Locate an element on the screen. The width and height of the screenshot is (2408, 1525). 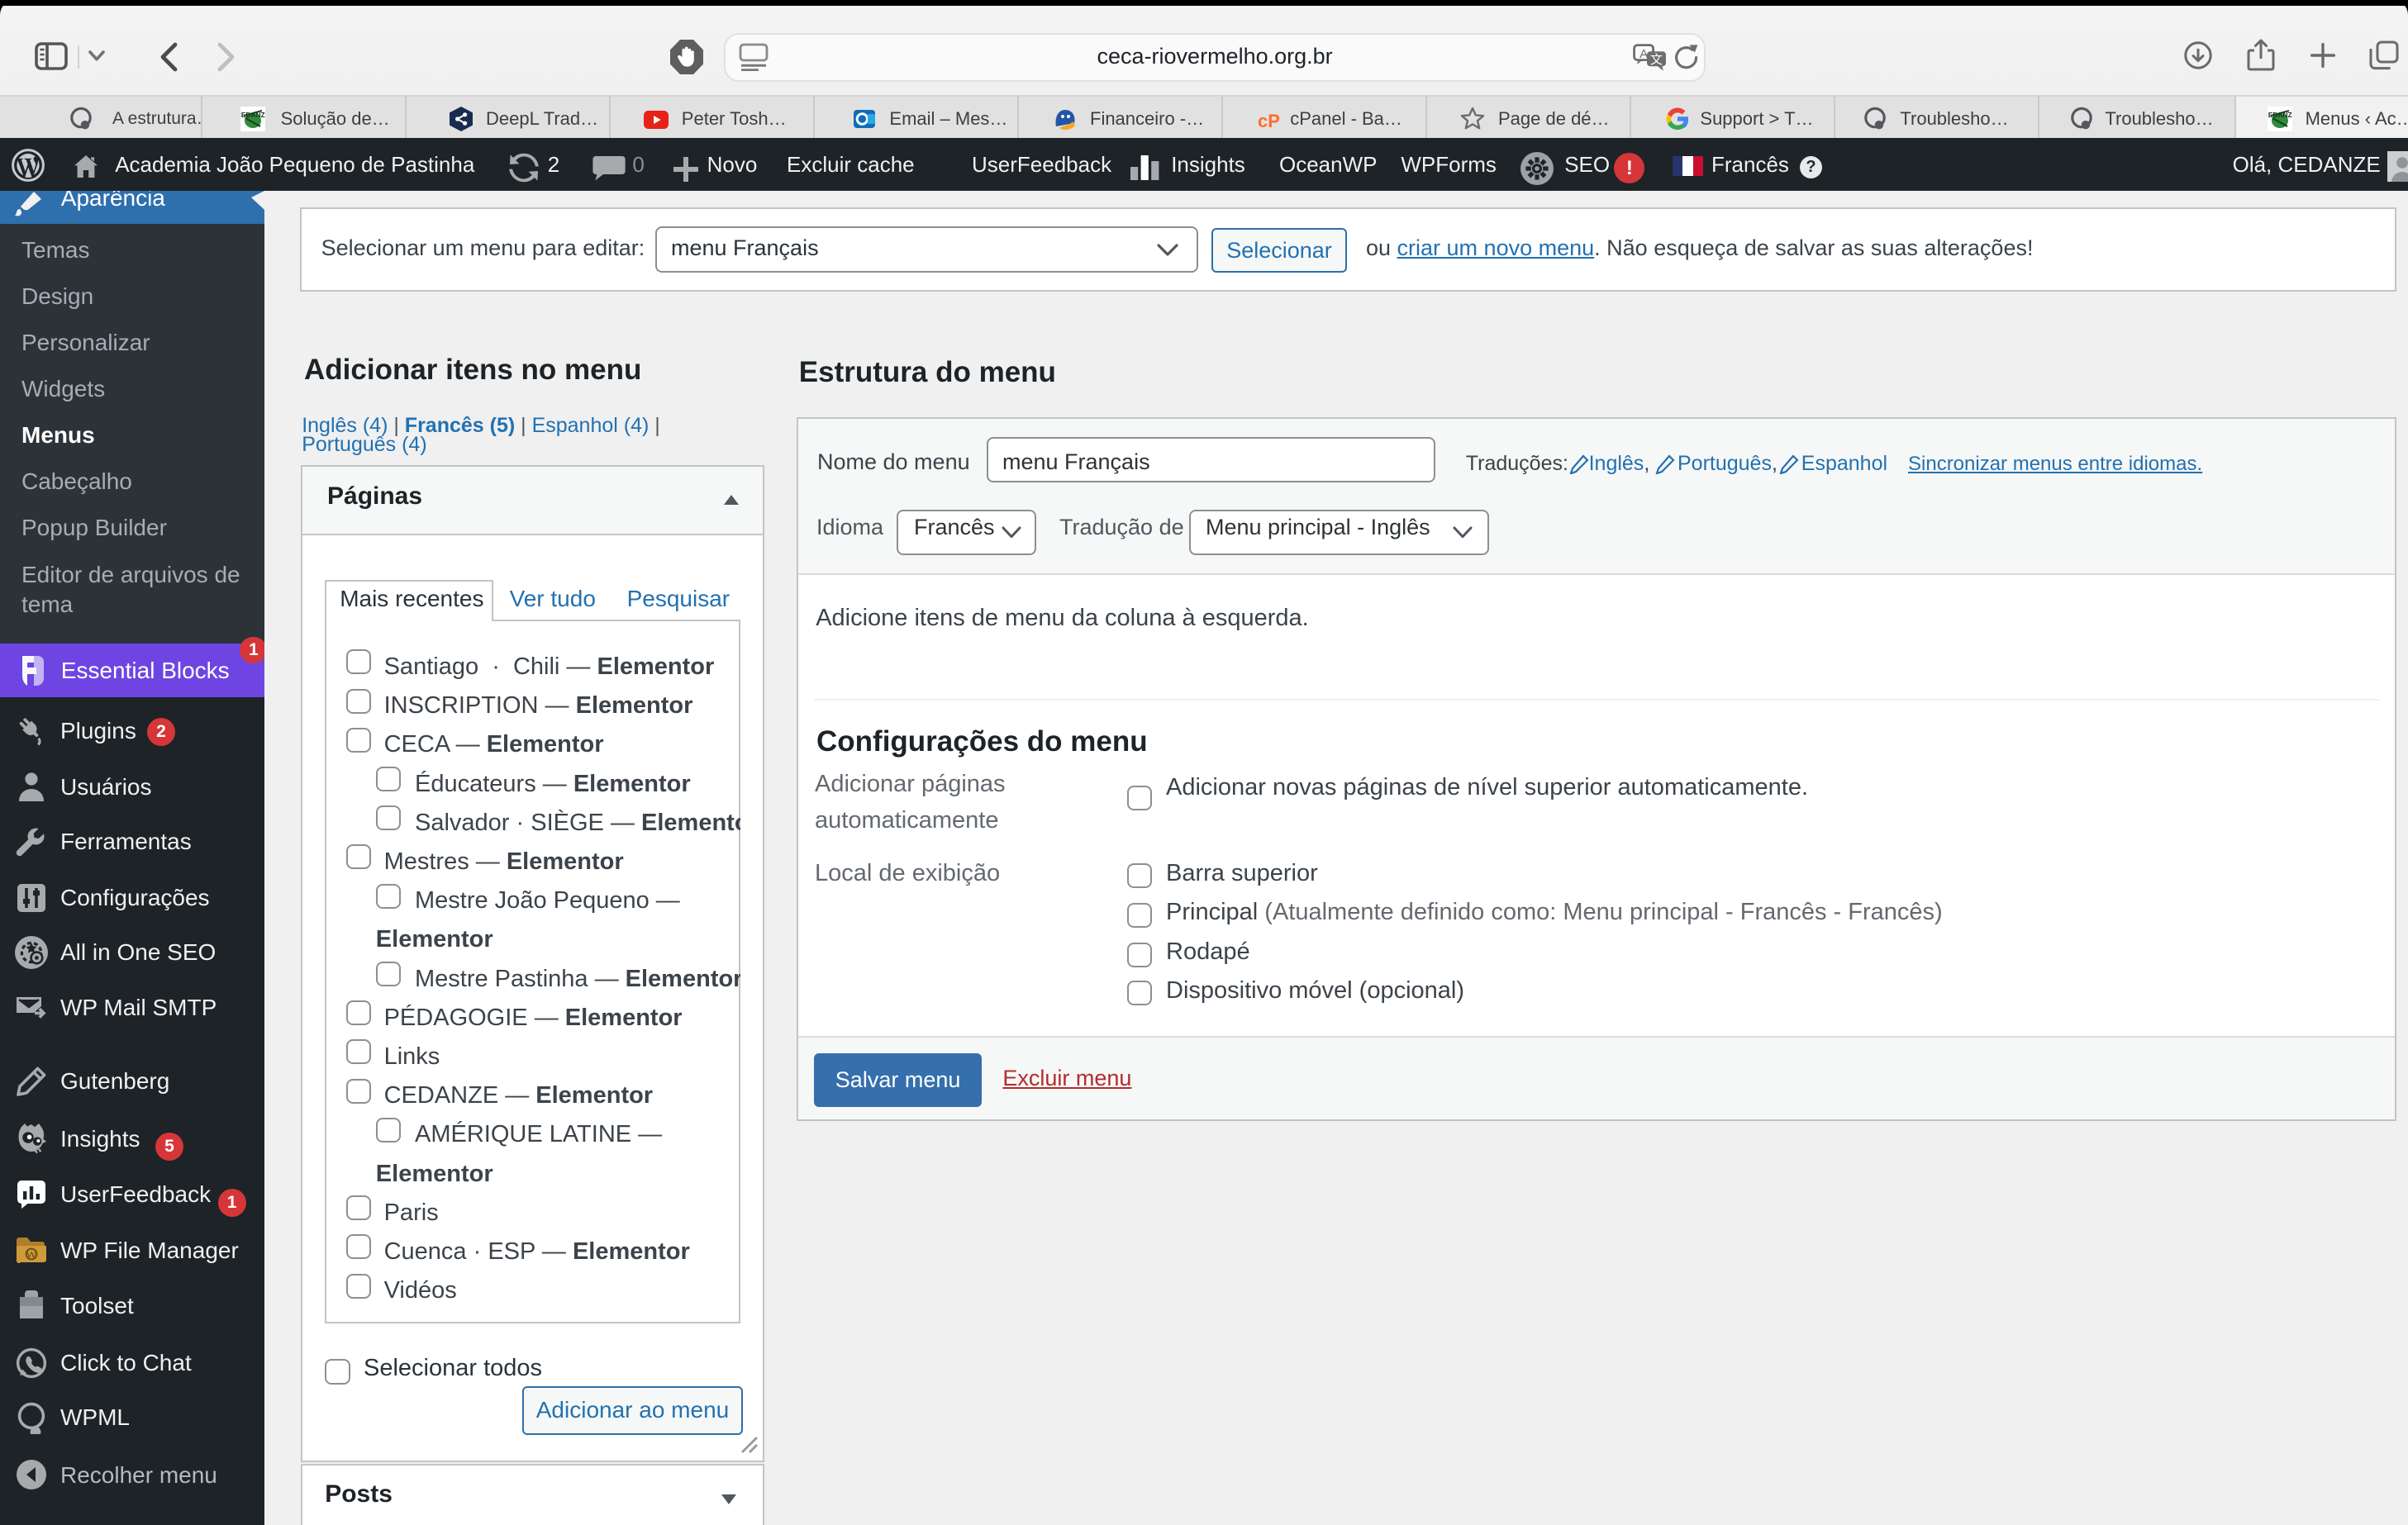
svg-text: cP is located at coordinates (1269, 121).